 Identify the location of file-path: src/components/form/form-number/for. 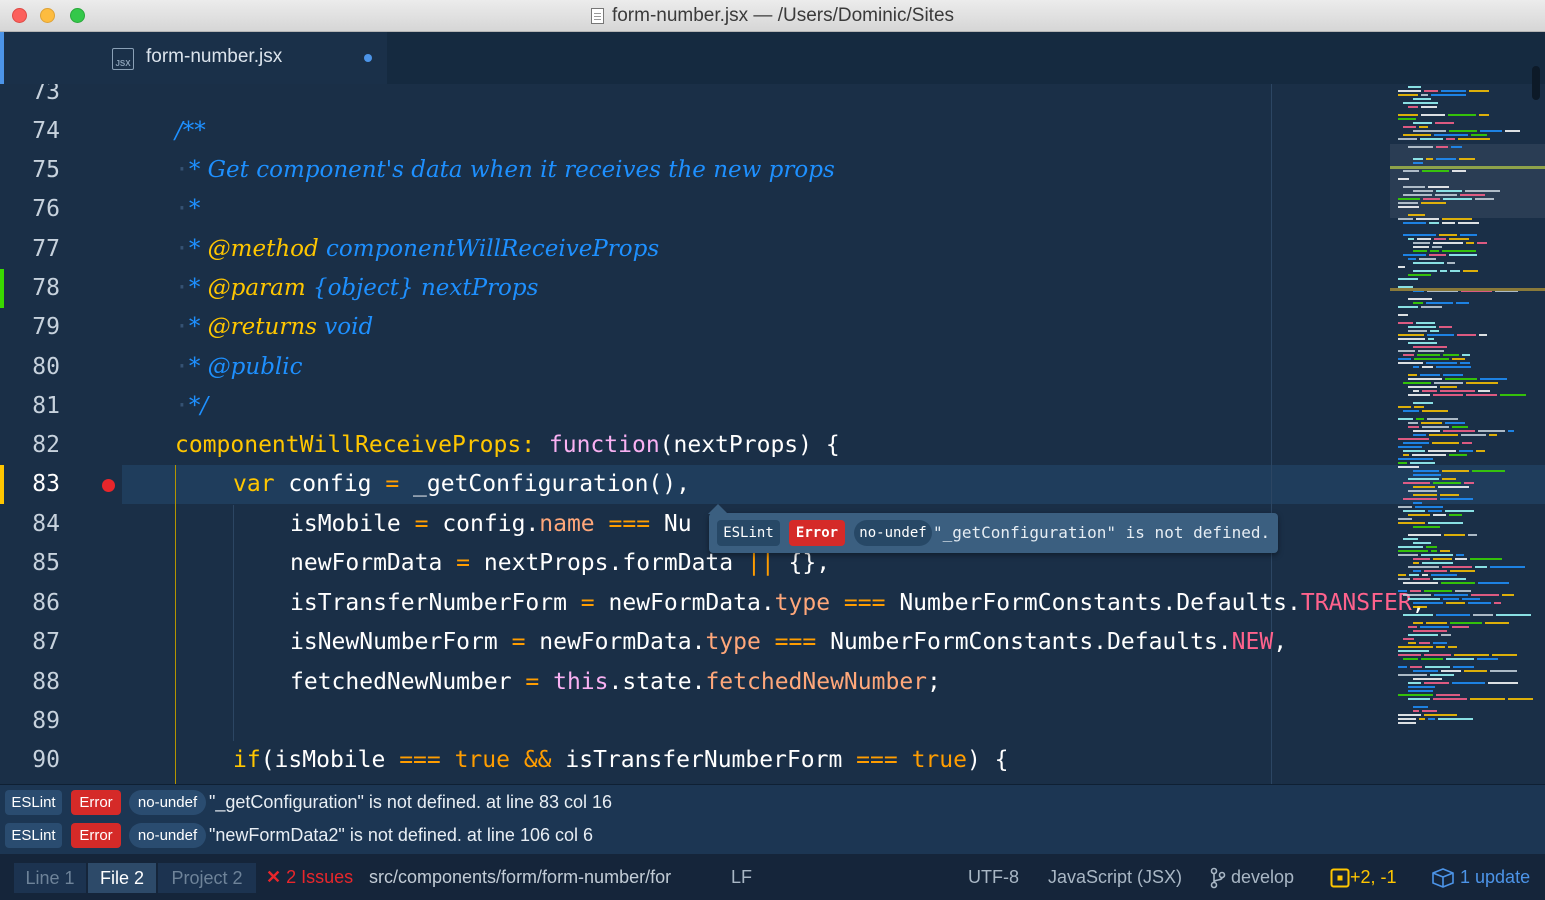
(520, 877).